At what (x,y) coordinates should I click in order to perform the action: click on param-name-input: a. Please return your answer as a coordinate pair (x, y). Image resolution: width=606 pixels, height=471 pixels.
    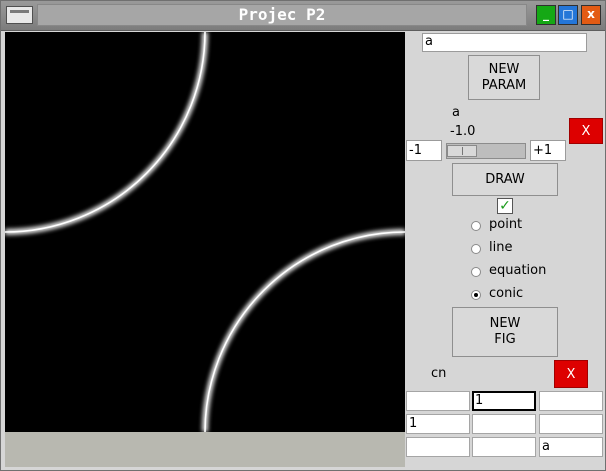
    Looking at the image, I should click on (504, 42).